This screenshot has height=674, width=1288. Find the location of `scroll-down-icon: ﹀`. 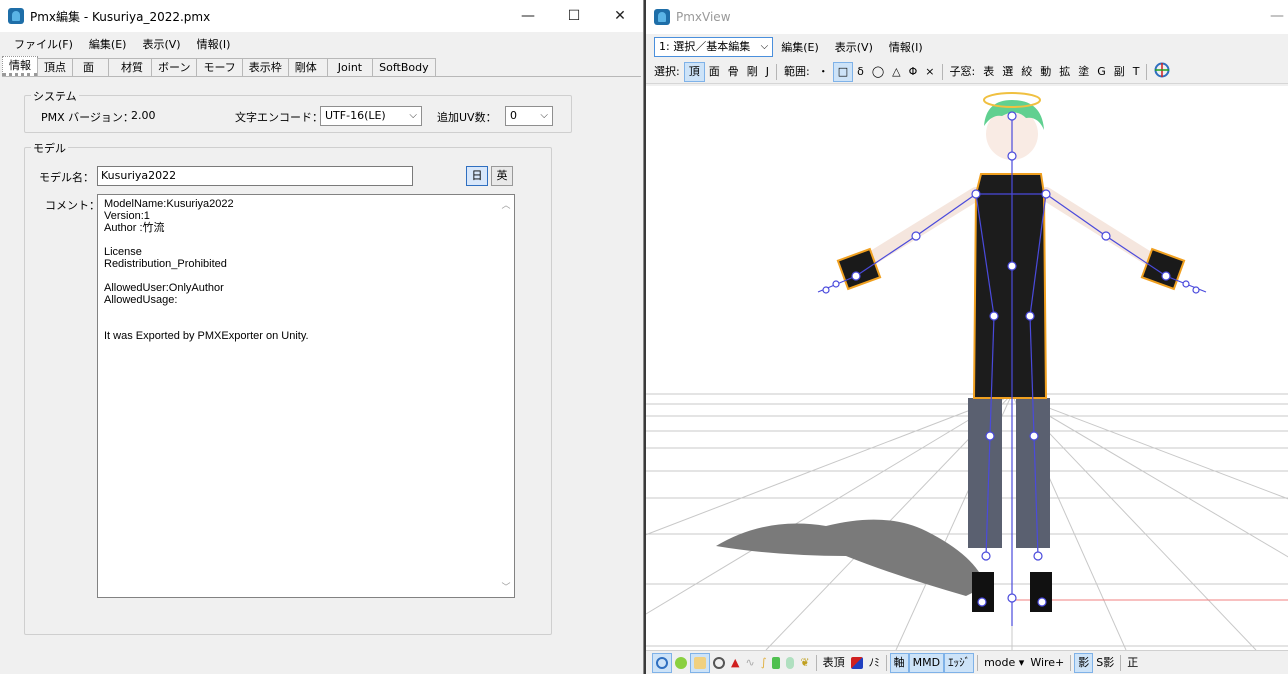

scroll-down-icon: ﹀ is located at coordinates (506, 587).